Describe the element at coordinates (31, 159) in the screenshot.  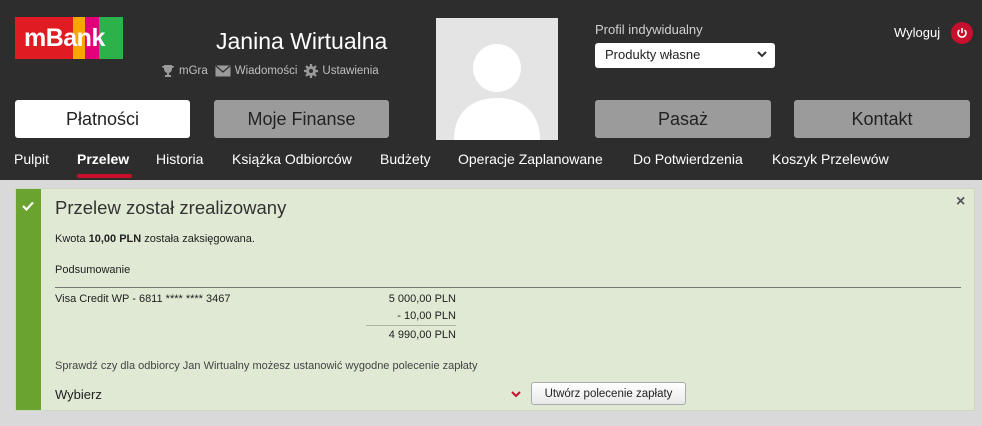
I see `subnav-pulpit: Pulpit` at that location.